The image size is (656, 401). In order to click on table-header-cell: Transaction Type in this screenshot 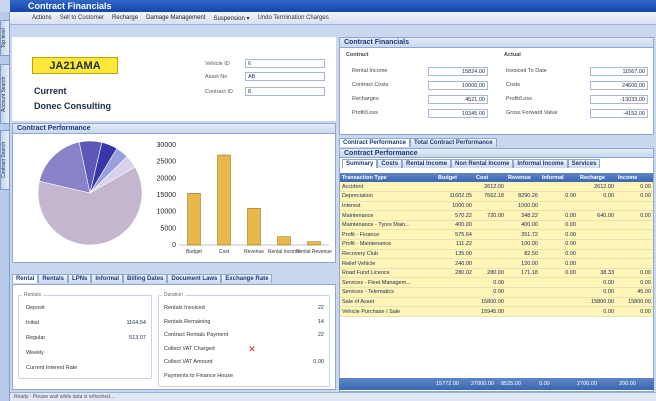, I will do `click(388, 177)`.